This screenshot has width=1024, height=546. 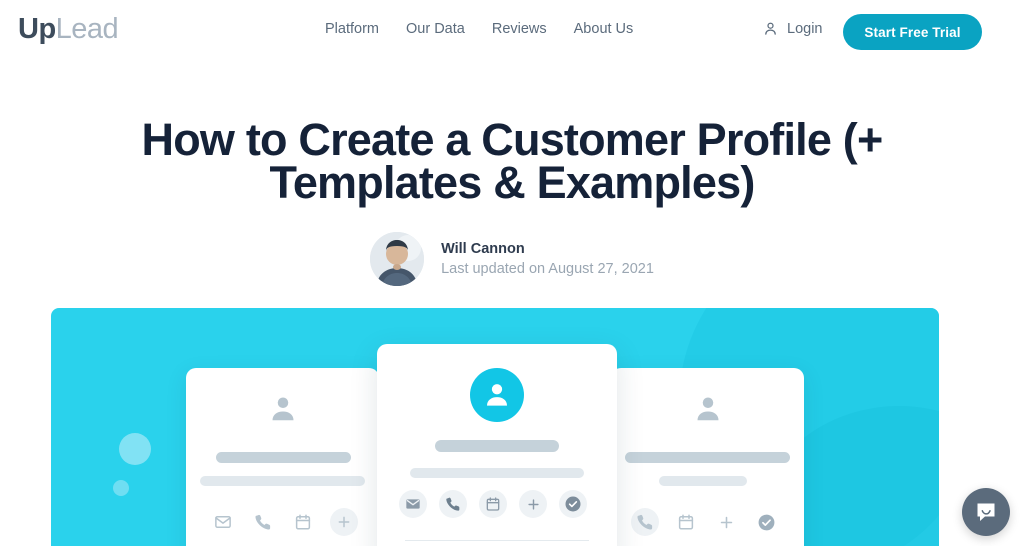 What do you see at coordinates (37, 29) in the screenshot?
I see `logo-text-primary: Up` at bounding box center [37, 29].